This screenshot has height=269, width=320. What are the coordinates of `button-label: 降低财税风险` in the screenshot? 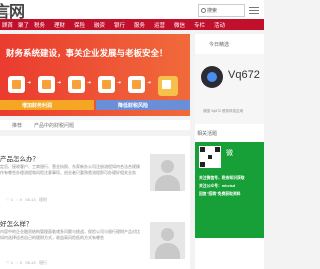 It's located at (133, 106).